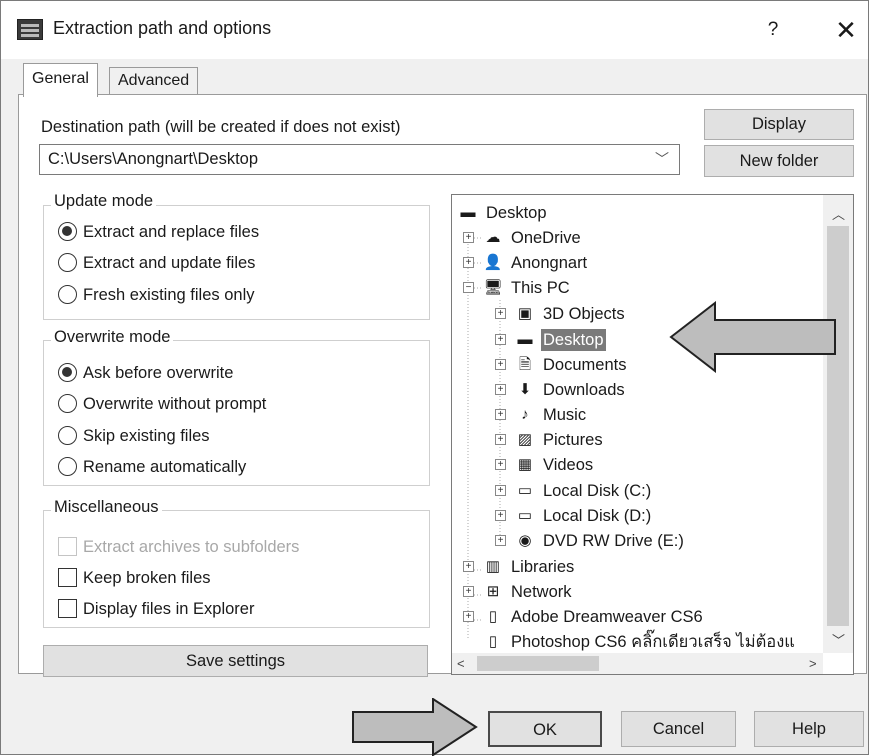 The height and width of the screenshot is (756, 869). I want to click on radio-label: Overwrite without prompt, so click(175, 404).